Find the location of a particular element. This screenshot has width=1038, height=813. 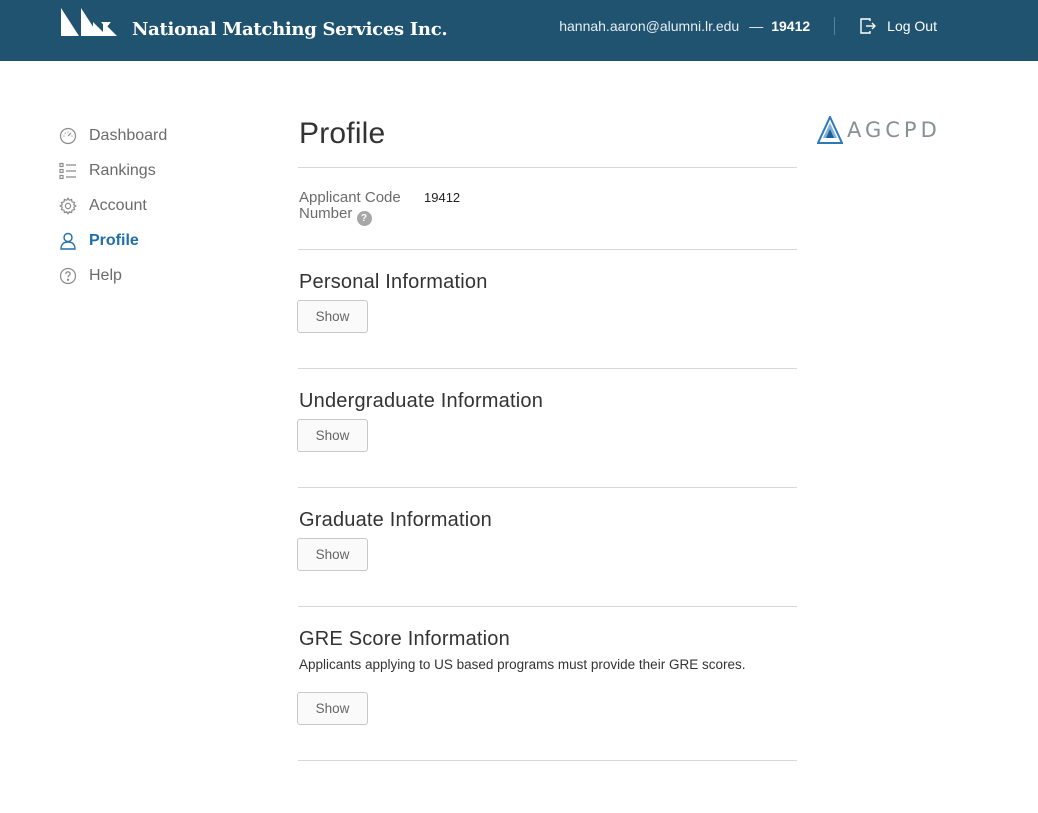

applicant-code-label-text: Applicant Code Number is located at coordinates (350, 205).